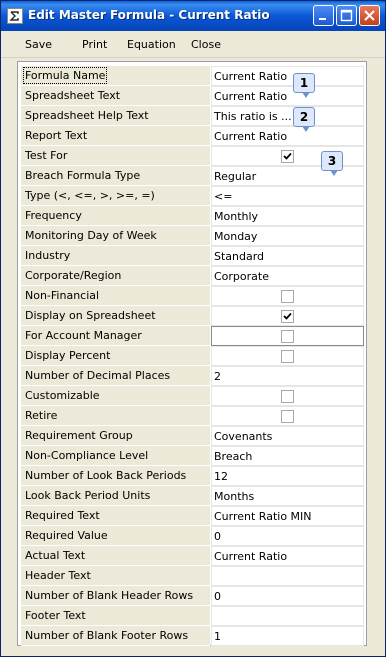 The width and height of the screenshot is (386, 657). I want to click on property-label: Corporate/Region, so click(115, 276).